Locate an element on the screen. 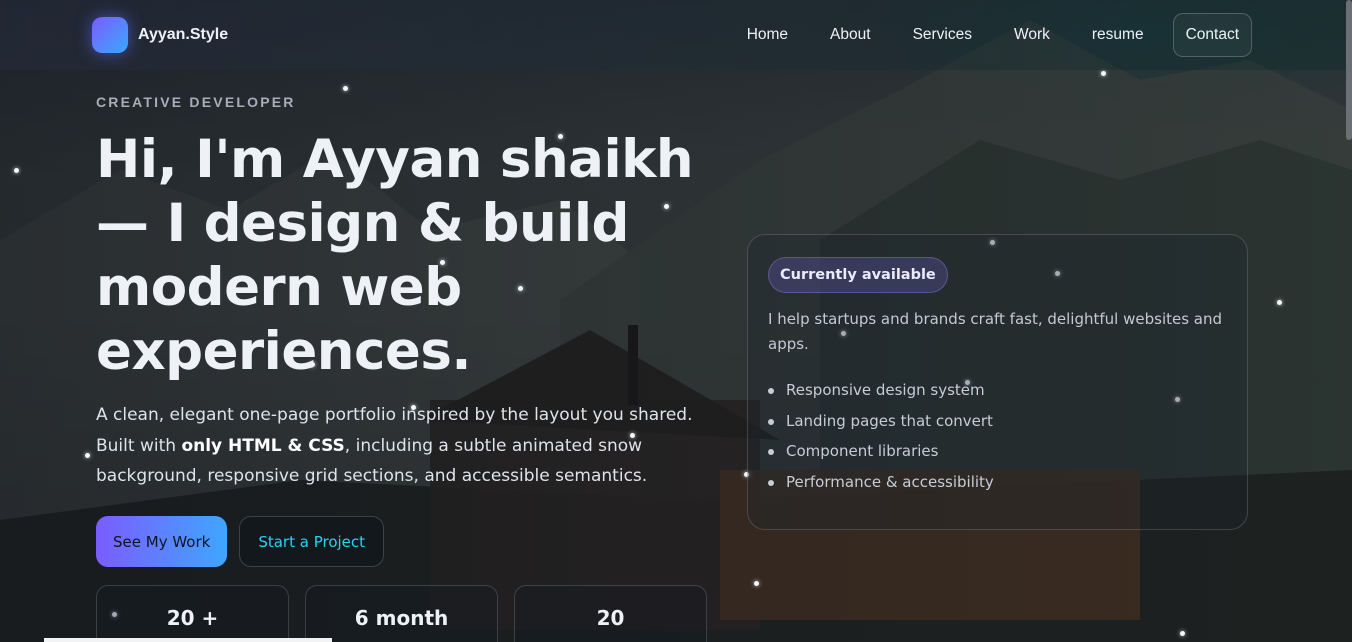 This screenshot has height=642, width=1352. page-scrollbar is located at coordinates (1349, 321).